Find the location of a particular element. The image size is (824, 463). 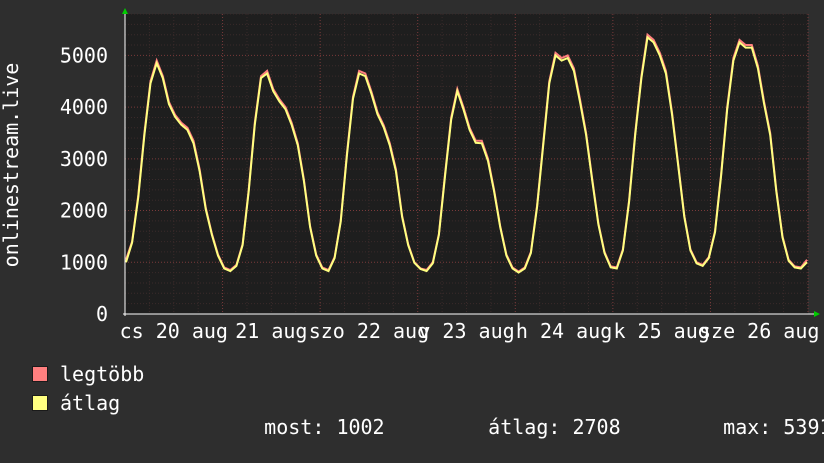

legend-item-max: legtöbb is located at coordinates (88, 374).